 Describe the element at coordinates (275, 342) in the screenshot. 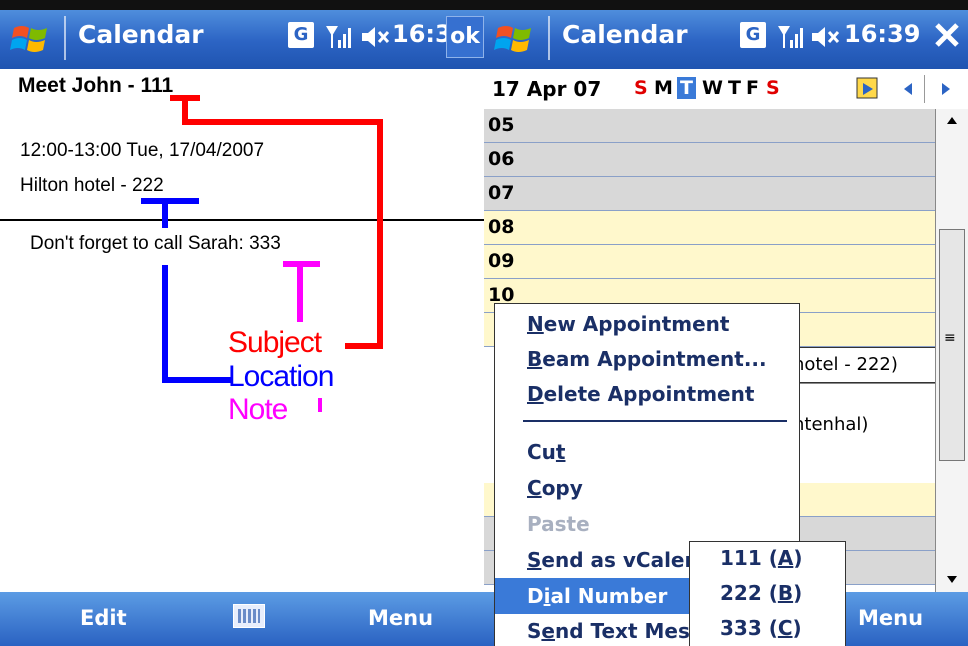

I see `subject-annotation: Subject` at that location.